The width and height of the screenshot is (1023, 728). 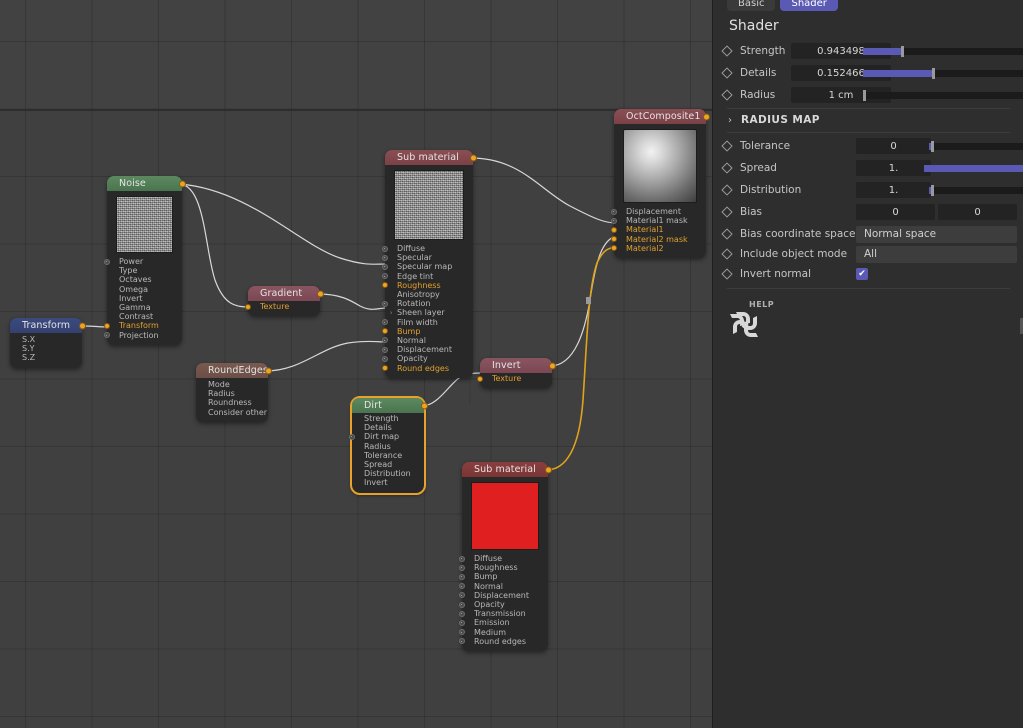 I want to click on port-row: Emission, so click(x=503, y=622).